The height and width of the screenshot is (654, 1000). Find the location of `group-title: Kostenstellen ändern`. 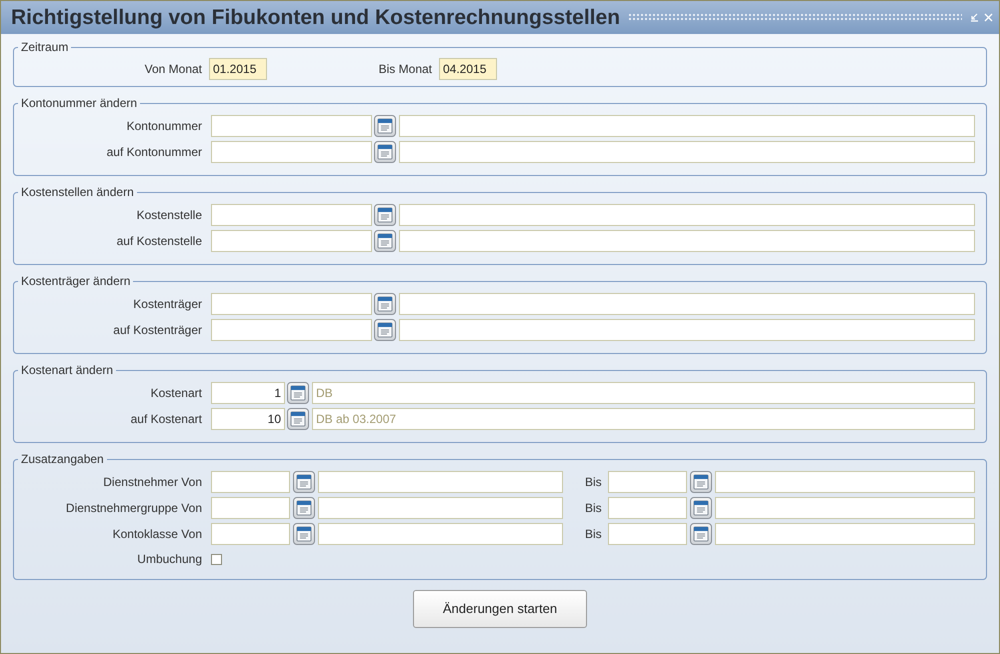

group-title: Kostenstellen ändern is located at coordinates (77, 192).